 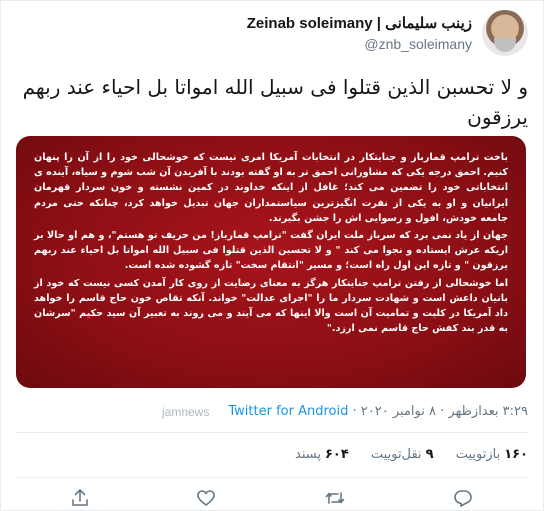 What do you see at coordinates (288, 411) in the screenshot?
I see `tweet-source: Twitter for Android` at bounding box center [288, 411].